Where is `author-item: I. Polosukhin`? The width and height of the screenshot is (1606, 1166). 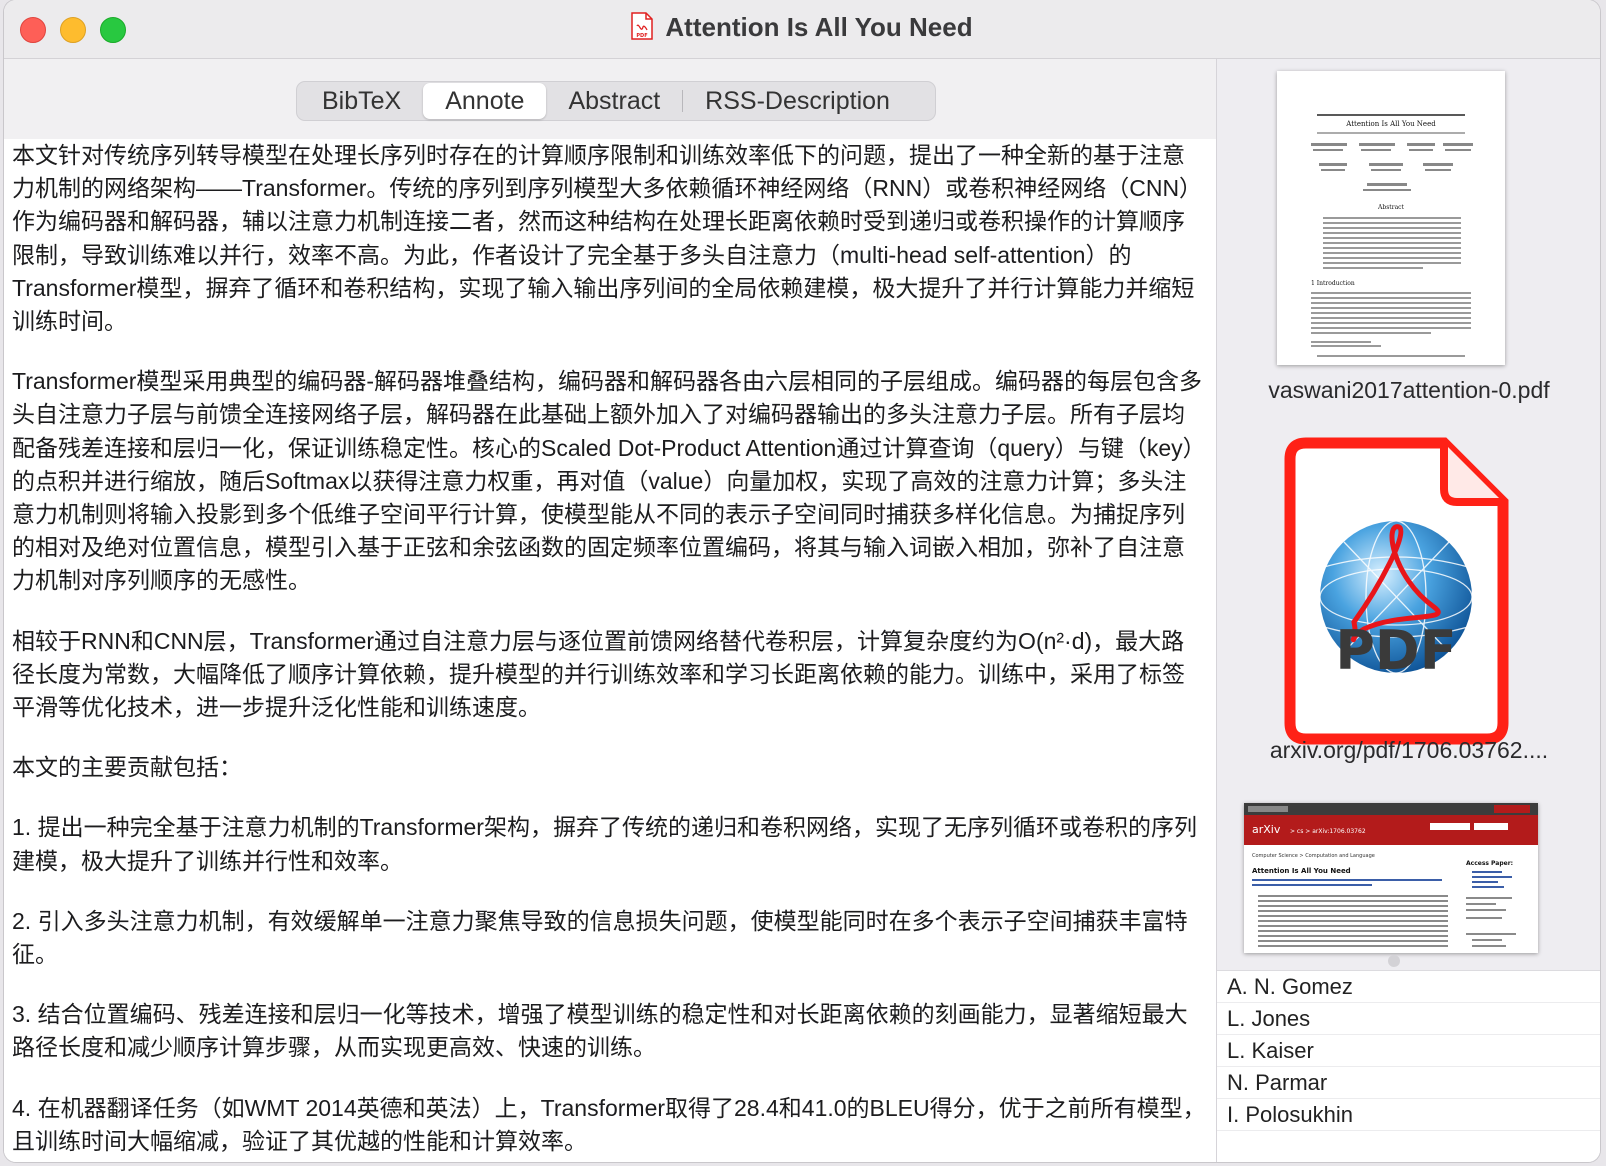 author-item: I. Polosukhin is located at coordinates (1408, 1115).